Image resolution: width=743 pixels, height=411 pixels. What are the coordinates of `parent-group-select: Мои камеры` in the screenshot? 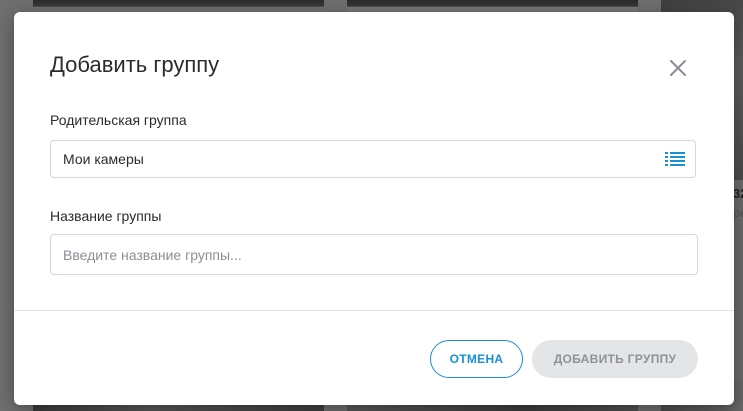 It's located at (373, 159).